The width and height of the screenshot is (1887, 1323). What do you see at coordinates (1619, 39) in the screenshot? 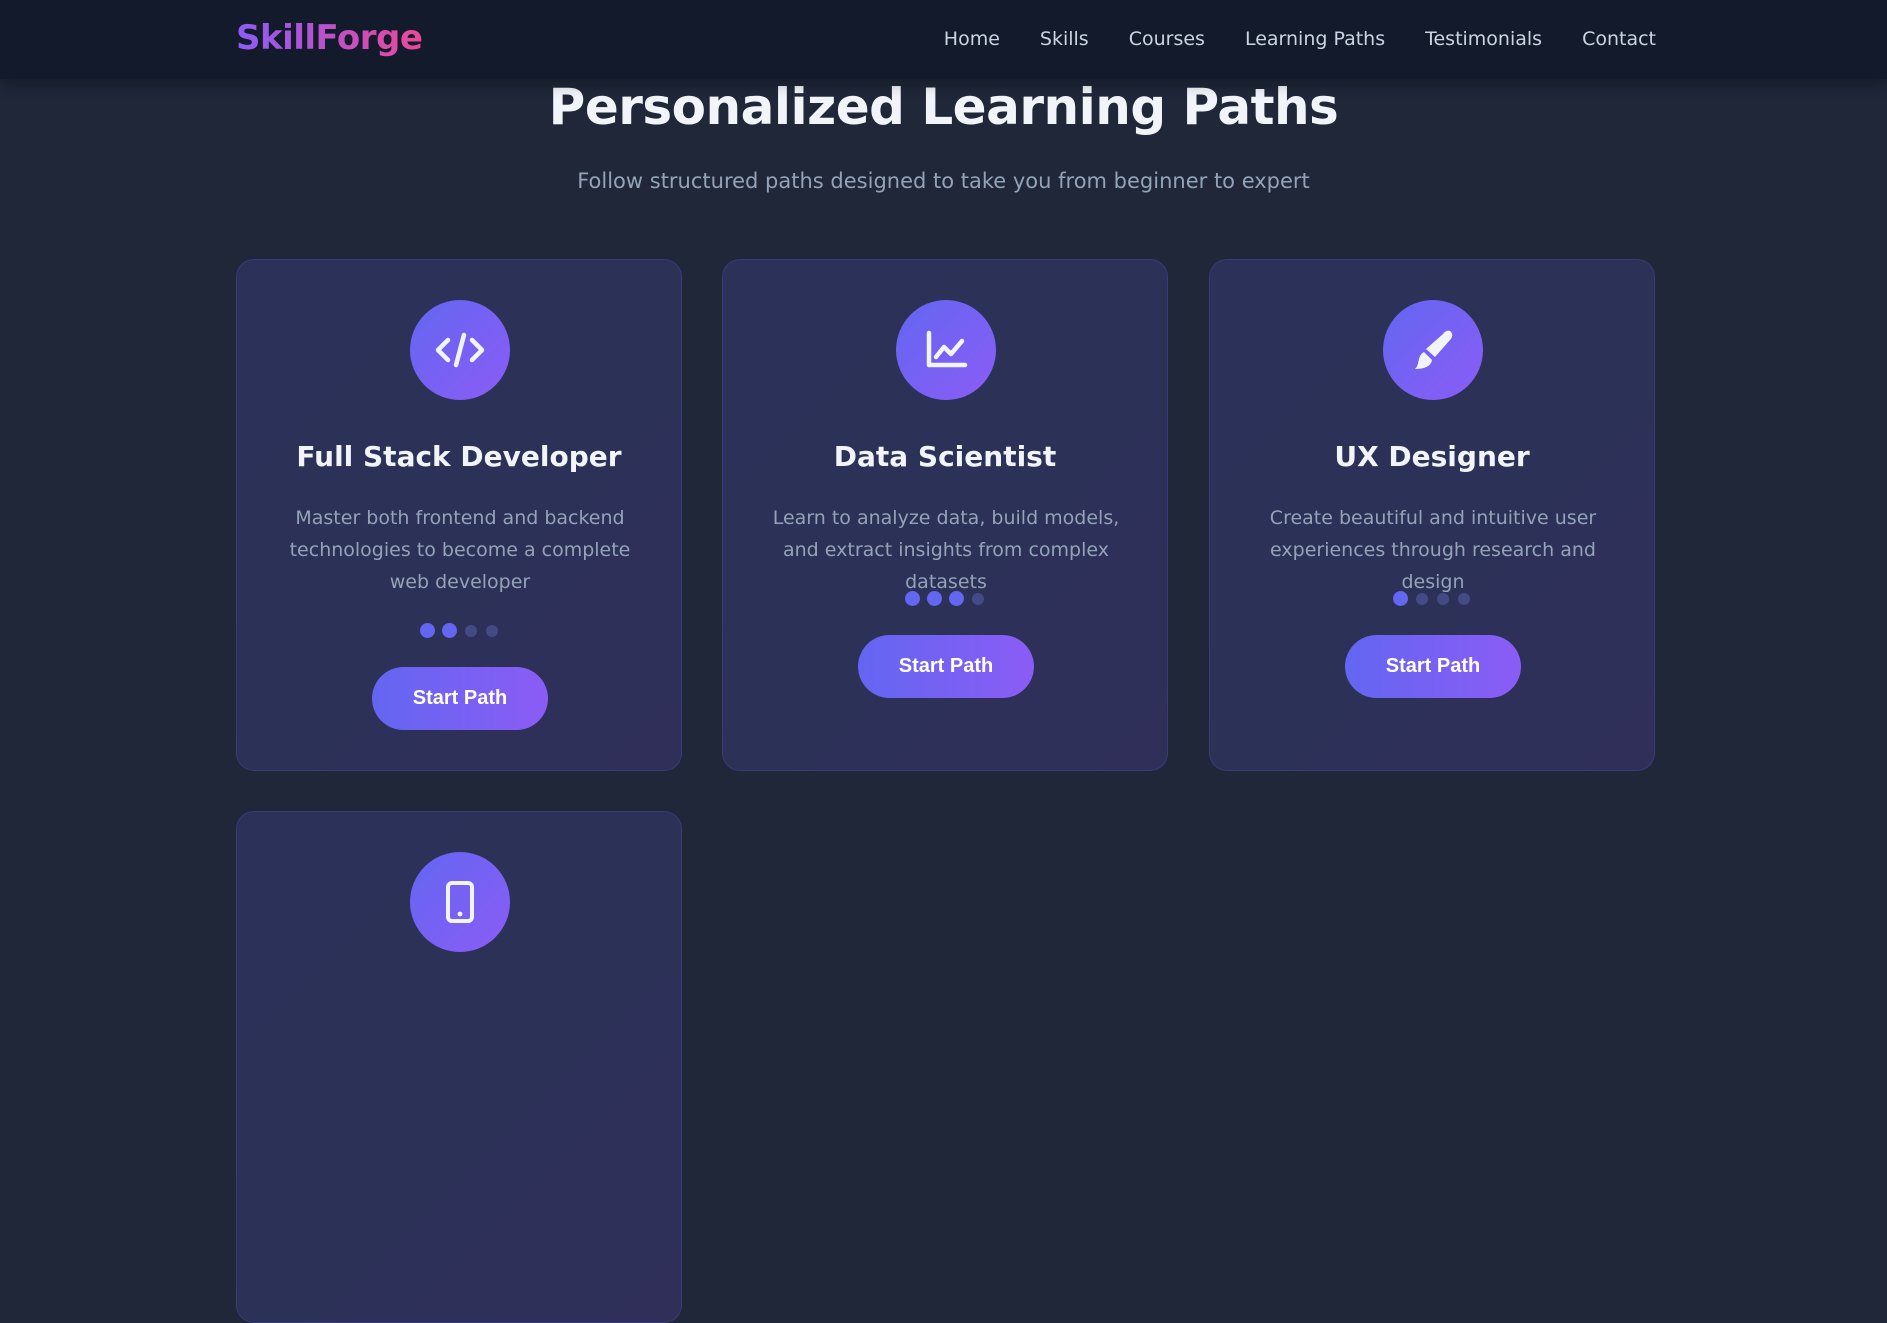
I see `nav-link-contact: Contact` at bounding box center [1619, 39].